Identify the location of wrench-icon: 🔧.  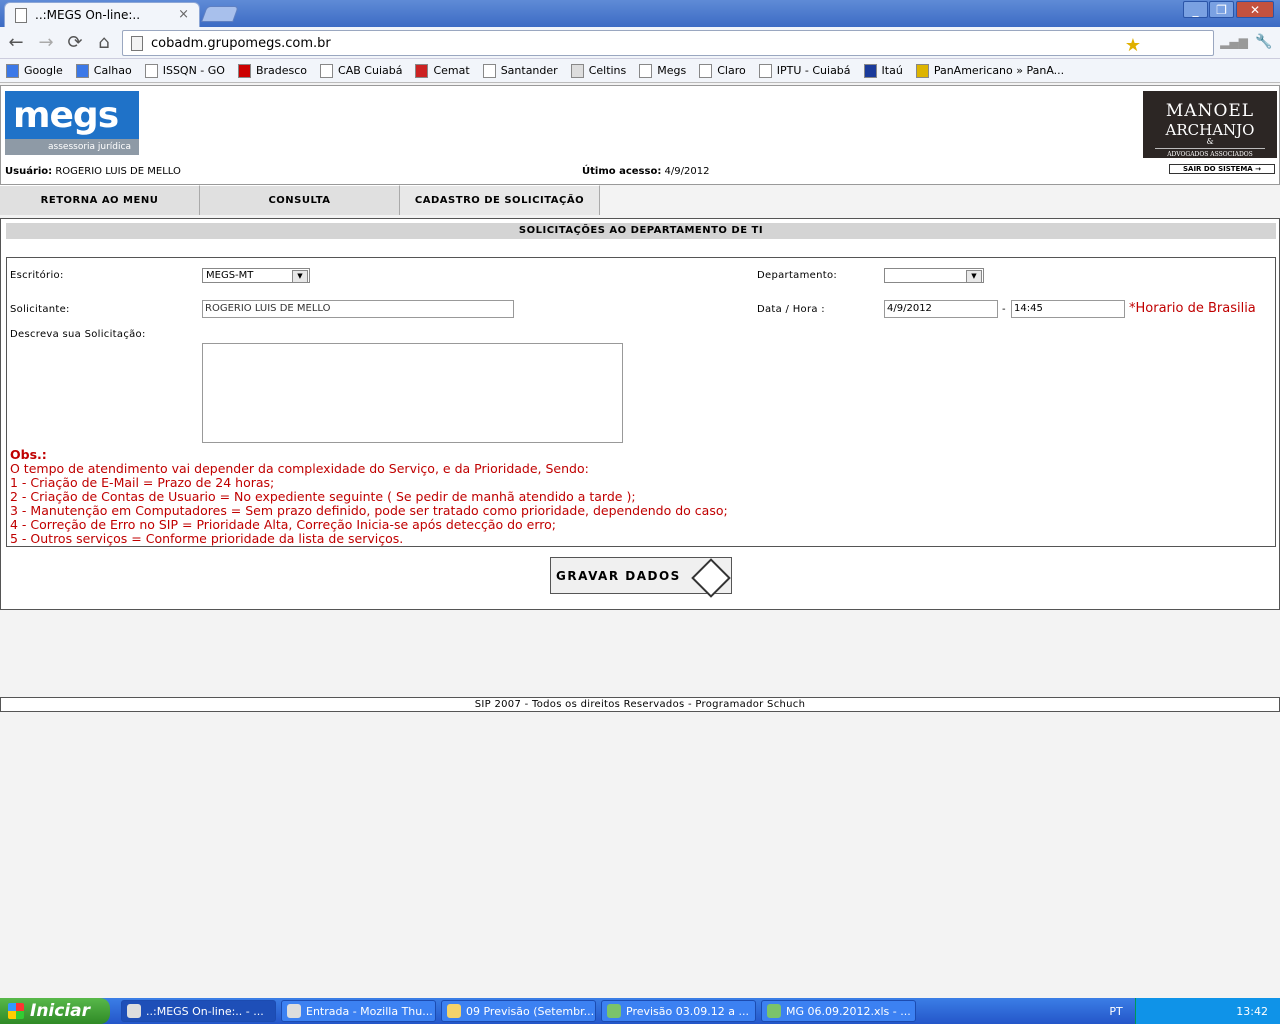
(1264, 42).